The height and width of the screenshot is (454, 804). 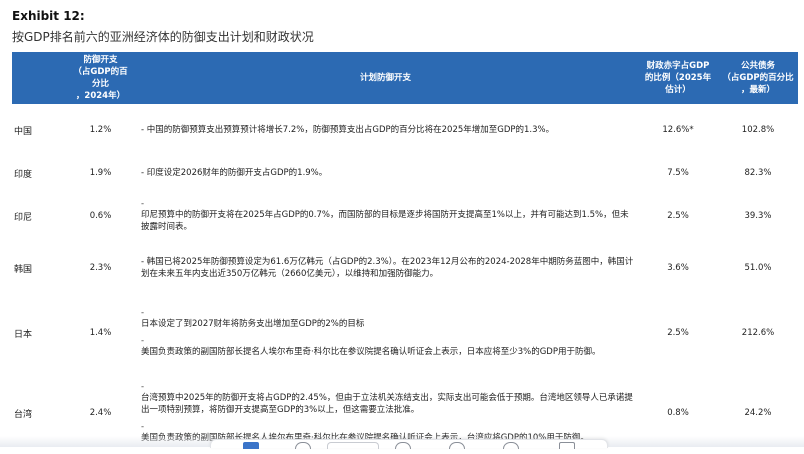 What do you see at coordinates (100, 268) in the screenshot?
I see `defense-spending-cell: 2.3%` at bounding box center [100, 268].